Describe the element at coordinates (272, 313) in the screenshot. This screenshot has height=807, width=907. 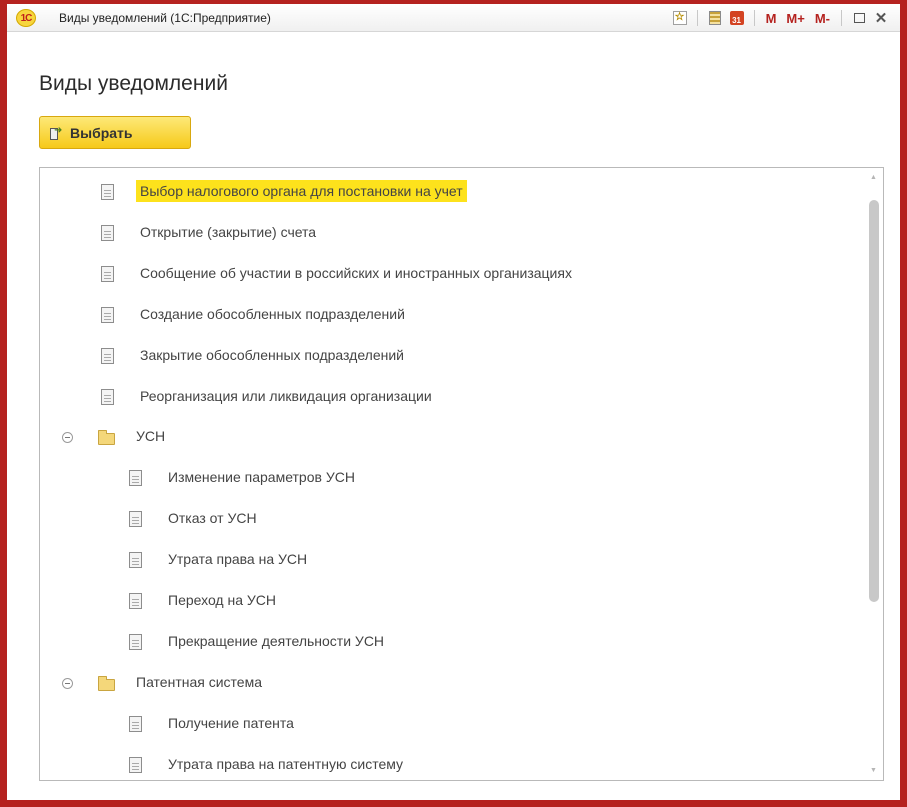
I see `tree-item-label: Создание обособленных подразделений` at that location.